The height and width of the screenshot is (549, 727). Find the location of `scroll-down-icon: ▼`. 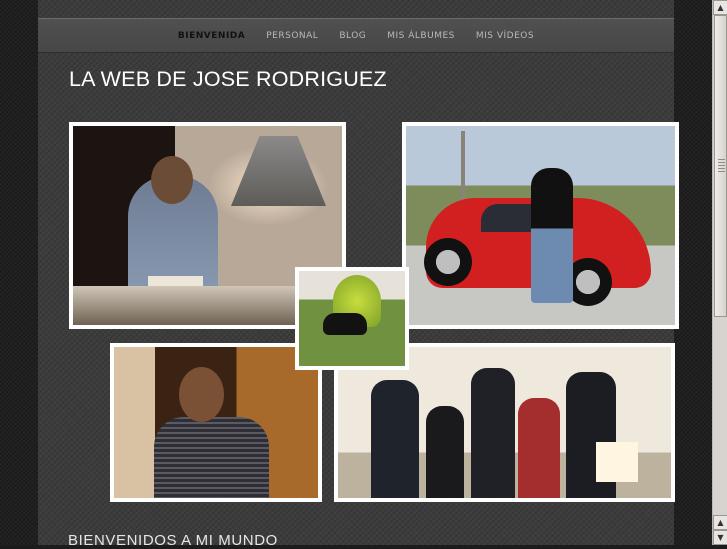

scroll-down-icon: ▼ is located at coordinates (720, 537).